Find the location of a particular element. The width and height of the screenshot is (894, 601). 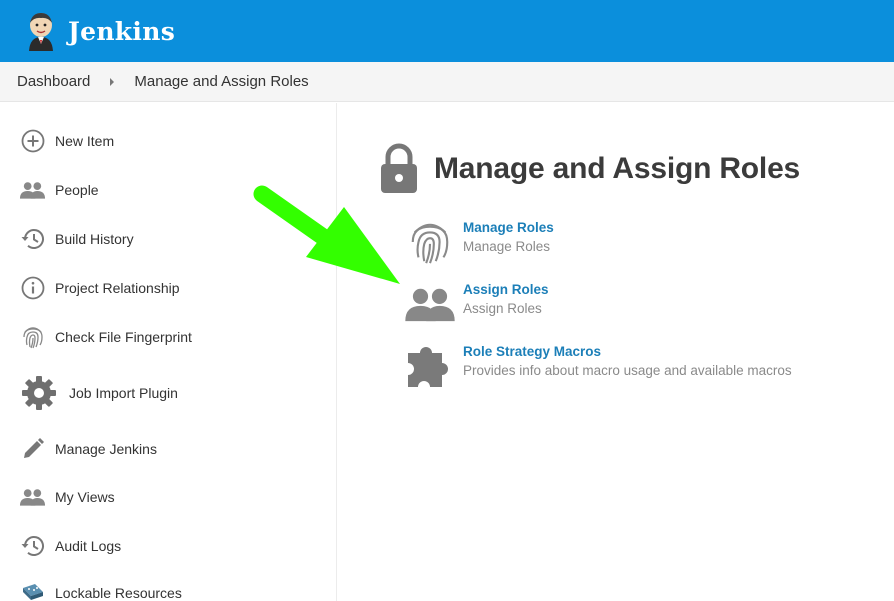

sidebar-item-job-import-plugin: Job Import Plugin is located at coordinates (168, 393).